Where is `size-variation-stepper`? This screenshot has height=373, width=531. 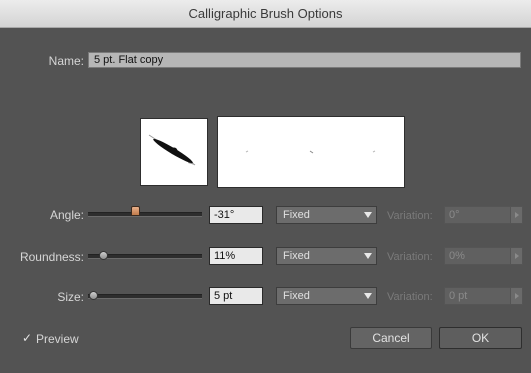
size-variation-stepper is located at coordinates (516, 296).